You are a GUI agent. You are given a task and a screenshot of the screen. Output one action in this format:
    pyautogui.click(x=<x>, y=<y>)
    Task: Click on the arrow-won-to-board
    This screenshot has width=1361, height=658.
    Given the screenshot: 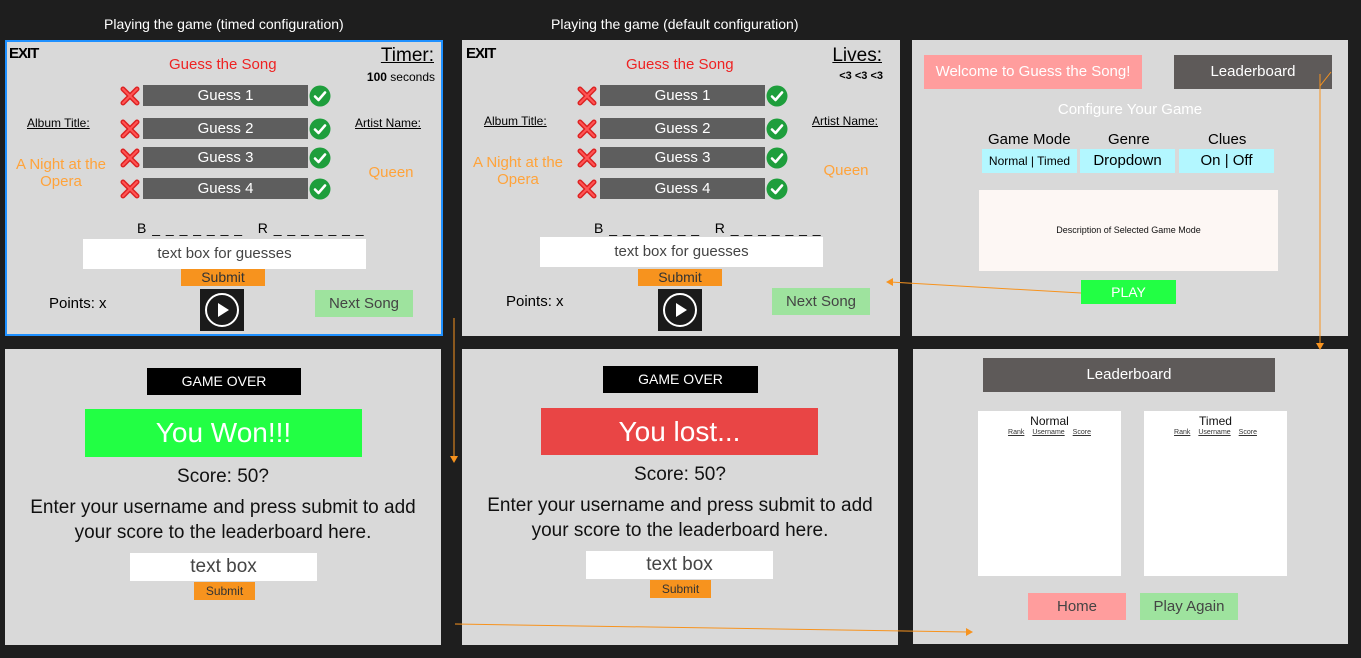 What is the action you would take?
    pyautogui.click(x=711, y=628)
    